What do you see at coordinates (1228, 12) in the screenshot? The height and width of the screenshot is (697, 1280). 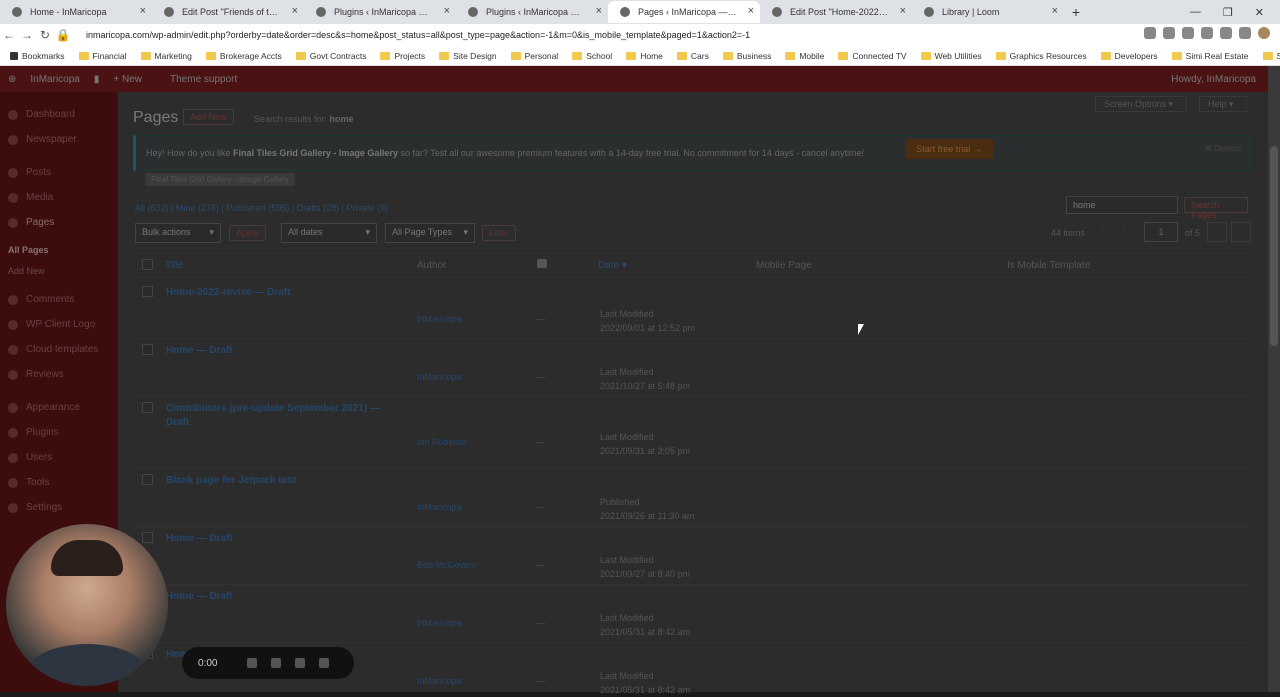 I see `maximize-icon: ❐` at bounding box center [1228, 12].